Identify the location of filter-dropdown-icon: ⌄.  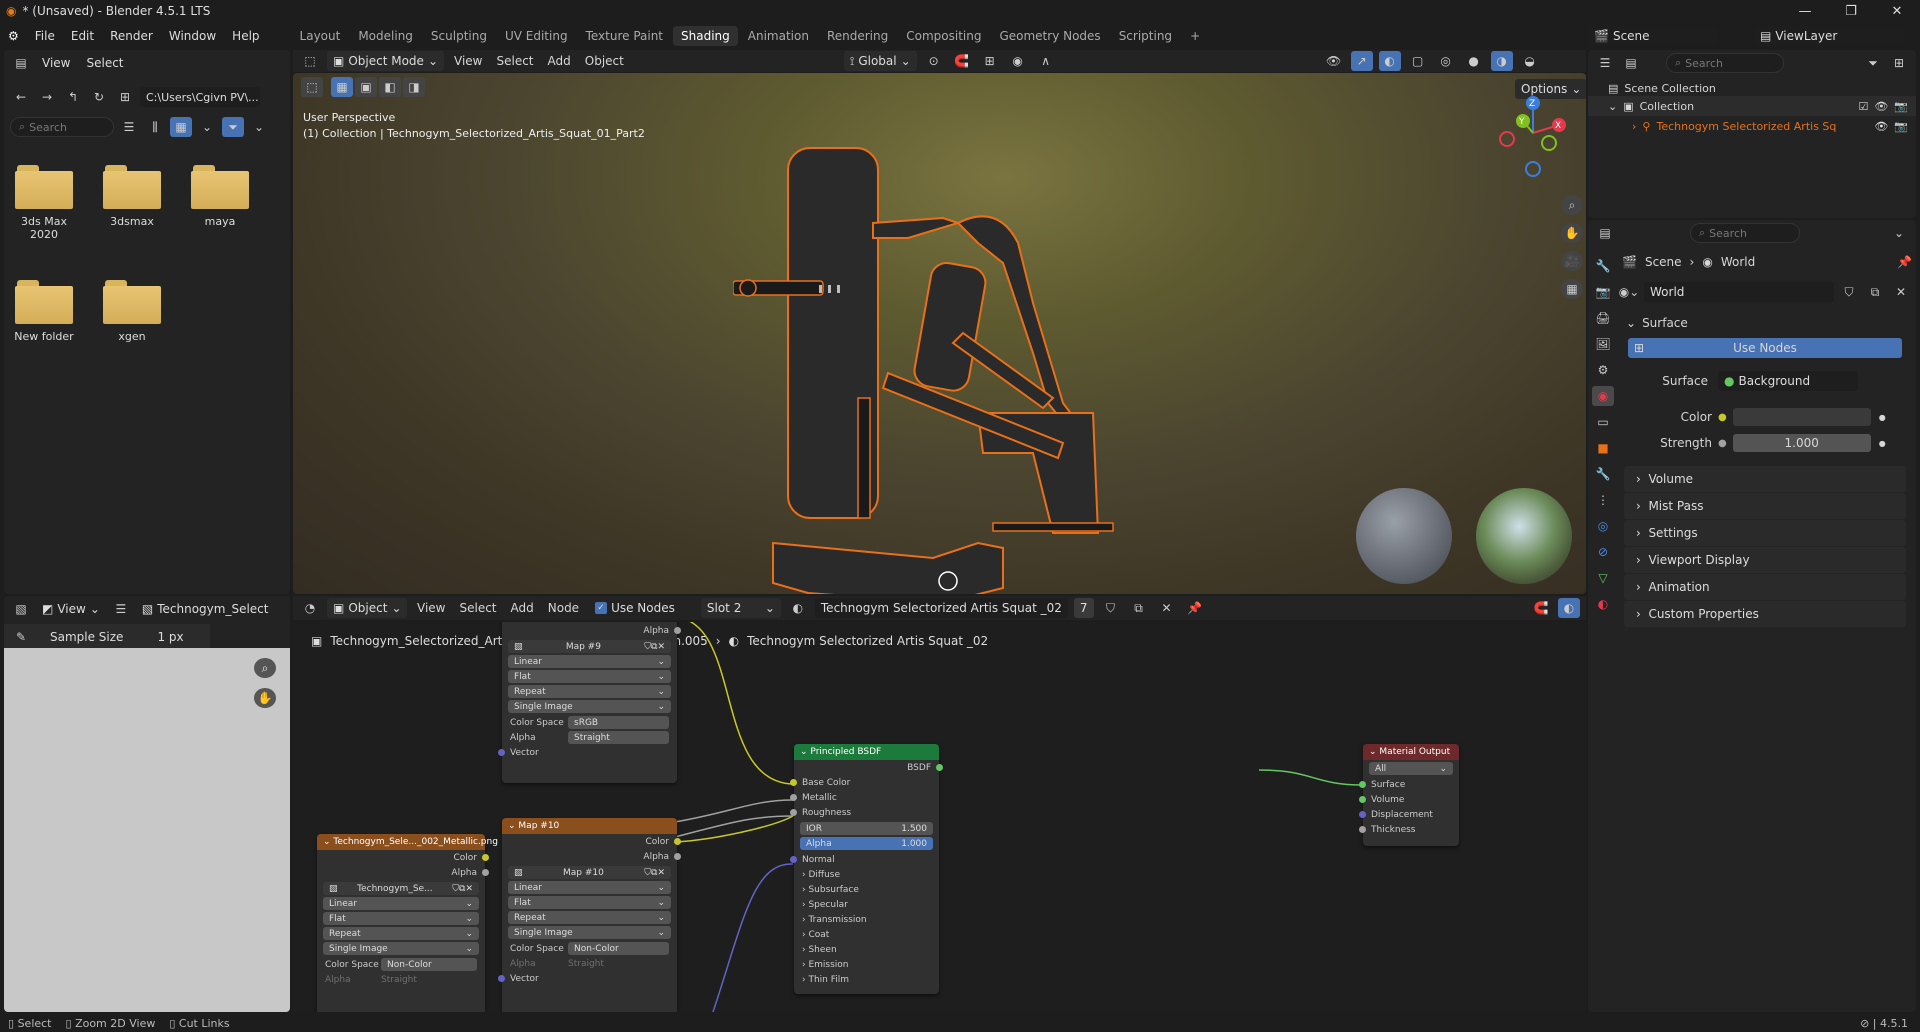
(259, 127).